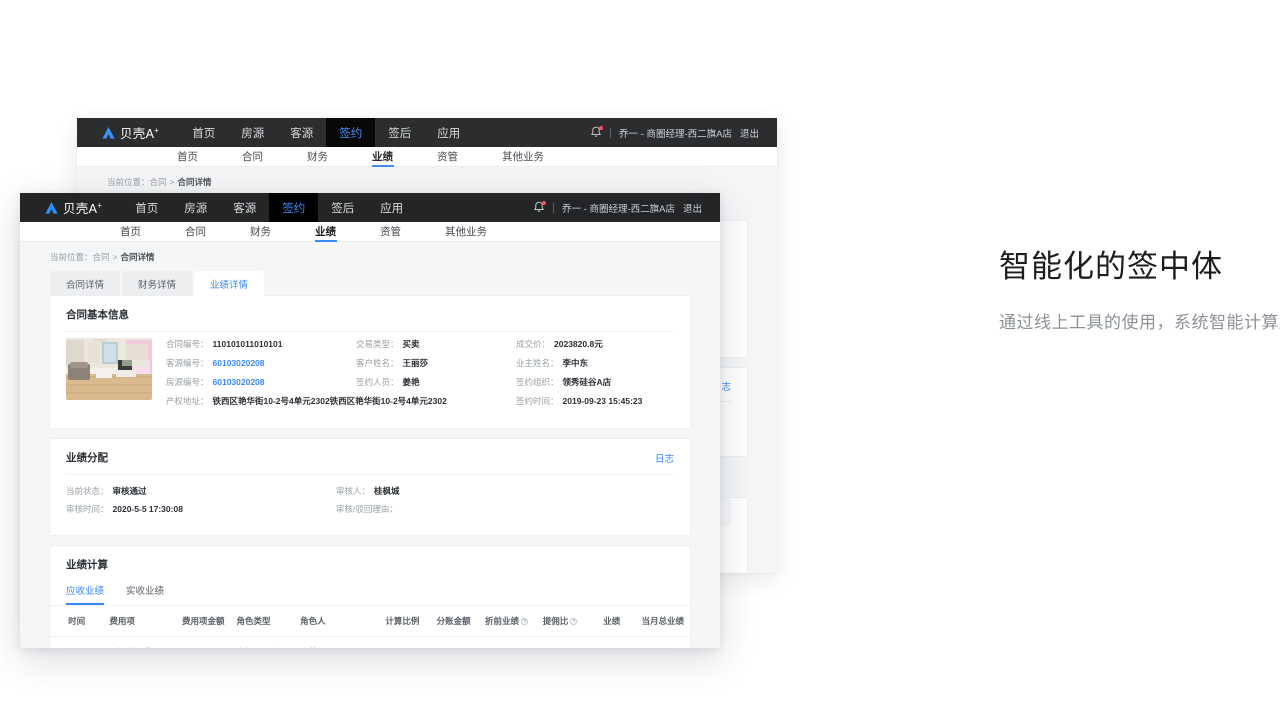 This screenshot has width=1280, height=720. I want to click on bg-topnav-items: 首页 房源 客源 签约 签后 应用, so click(326, 132).